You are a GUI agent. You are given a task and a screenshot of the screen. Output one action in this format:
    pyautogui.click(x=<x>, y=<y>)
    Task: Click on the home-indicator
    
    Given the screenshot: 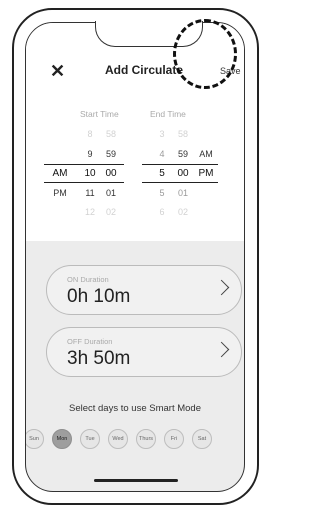 What is the action you would take?
    pyautogui.click(x=136, y=480)
    